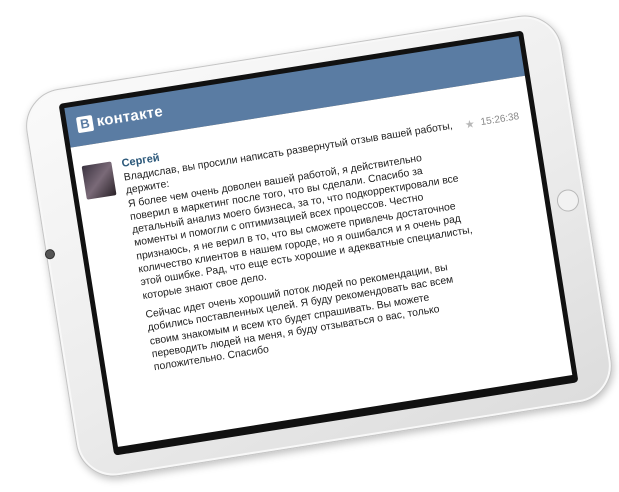 The width and height of the screenshot is (619, 492). What do you see at coordinates (568, 200) in the screenshot?
I see `home-button` at bounding box center [568, 200].